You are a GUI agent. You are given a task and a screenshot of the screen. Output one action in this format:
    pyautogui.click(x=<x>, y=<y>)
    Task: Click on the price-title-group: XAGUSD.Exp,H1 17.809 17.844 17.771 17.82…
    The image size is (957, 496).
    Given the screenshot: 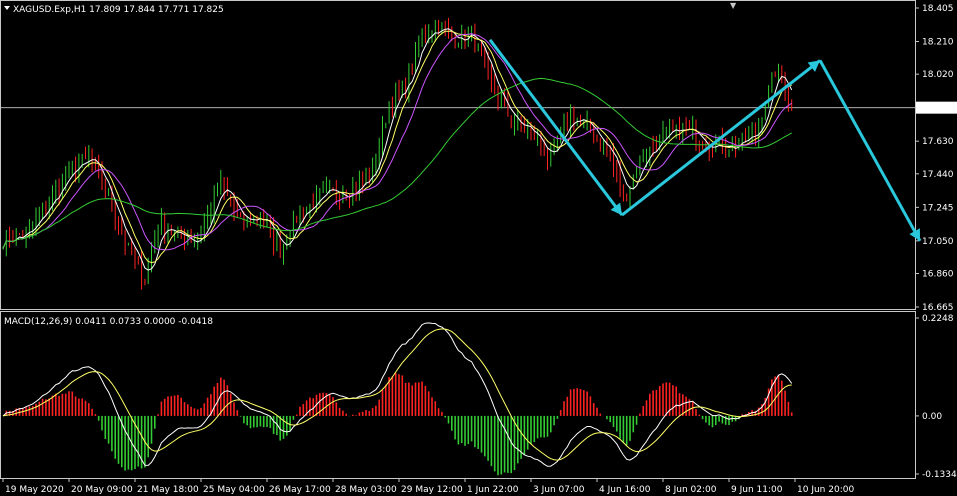 What is the action you would take?
    pyautogui.click(x=114, y=10)
    